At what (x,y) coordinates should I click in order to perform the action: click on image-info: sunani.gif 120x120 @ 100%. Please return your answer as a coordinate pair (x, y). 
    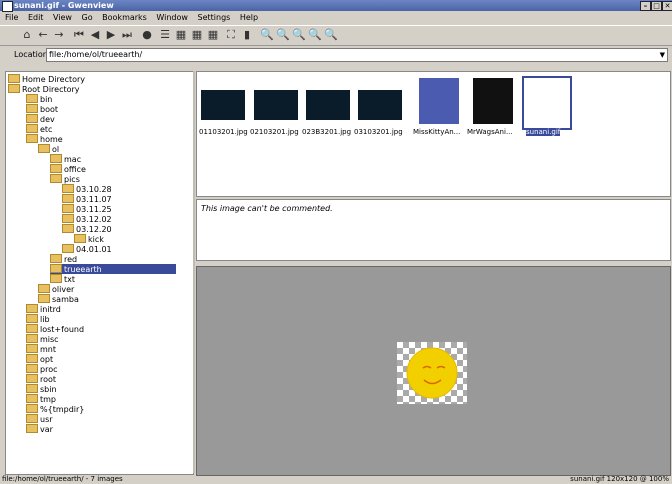
    Looking at the image, I should click on (619, 479).